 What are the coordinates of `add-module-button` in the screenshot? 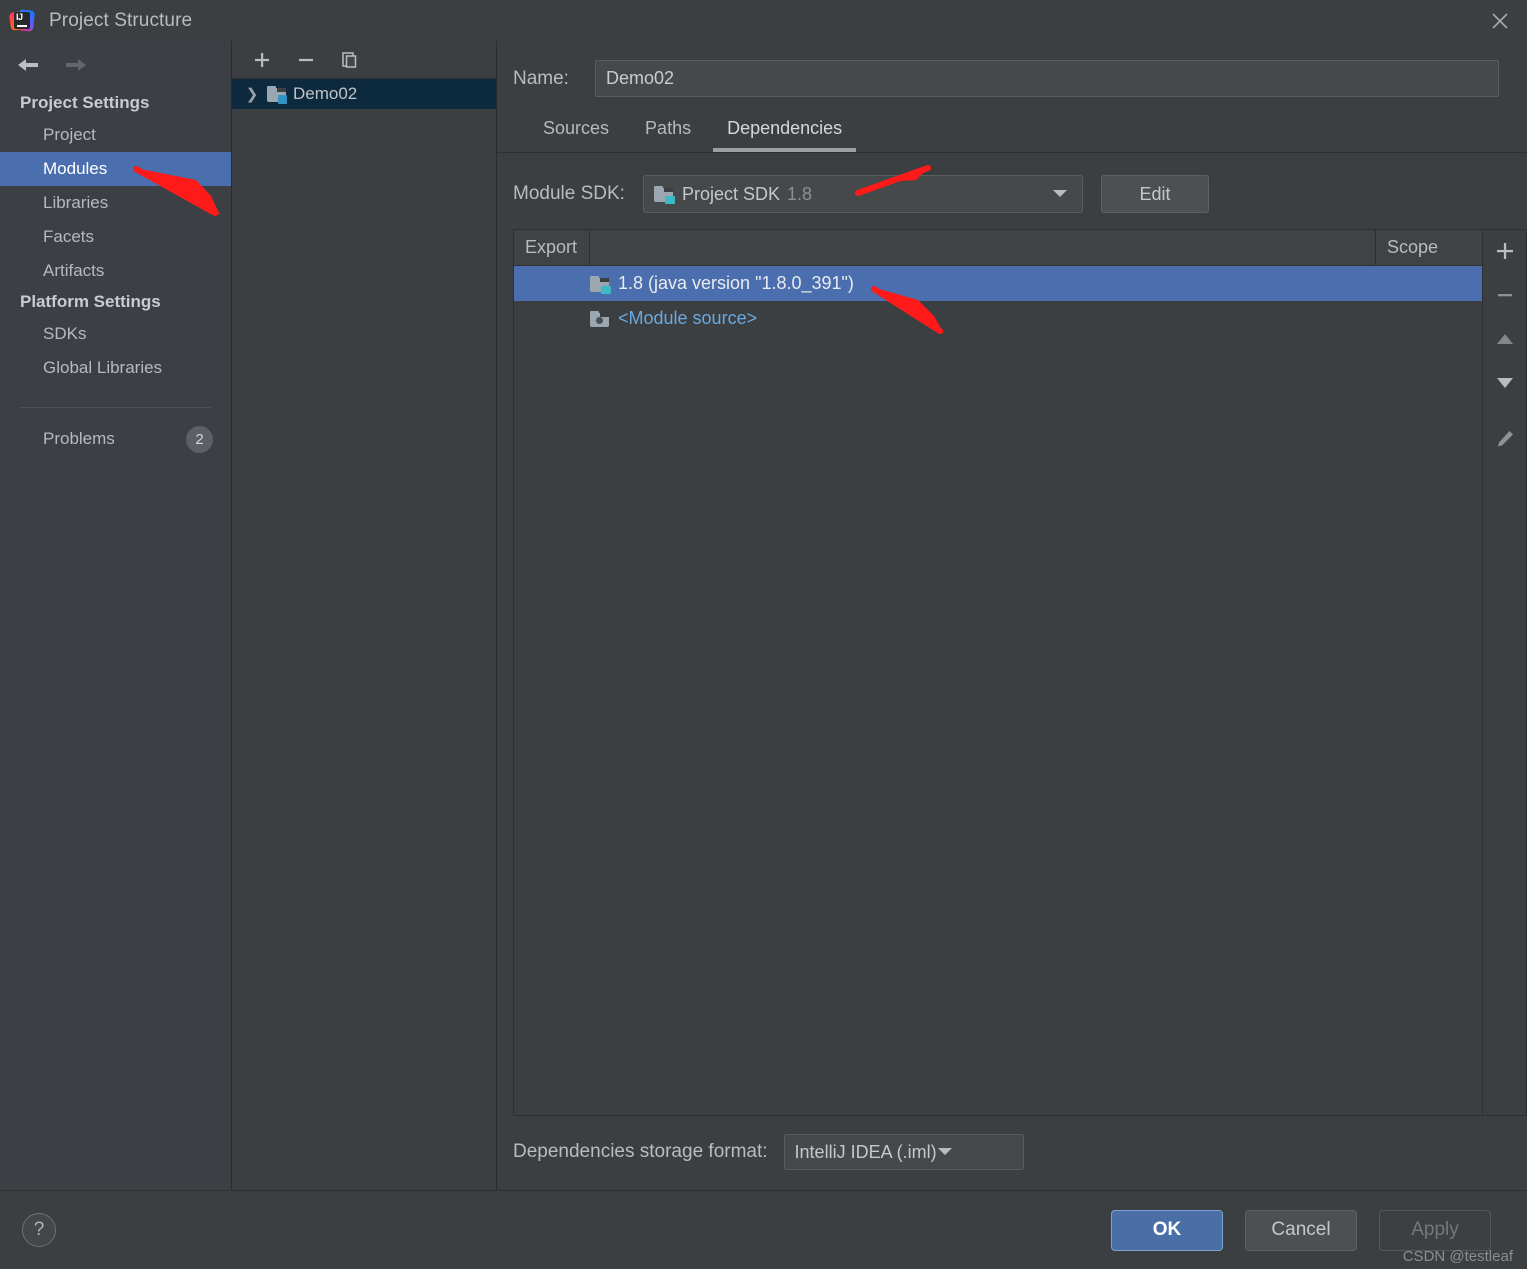 It's located at (262, 60).